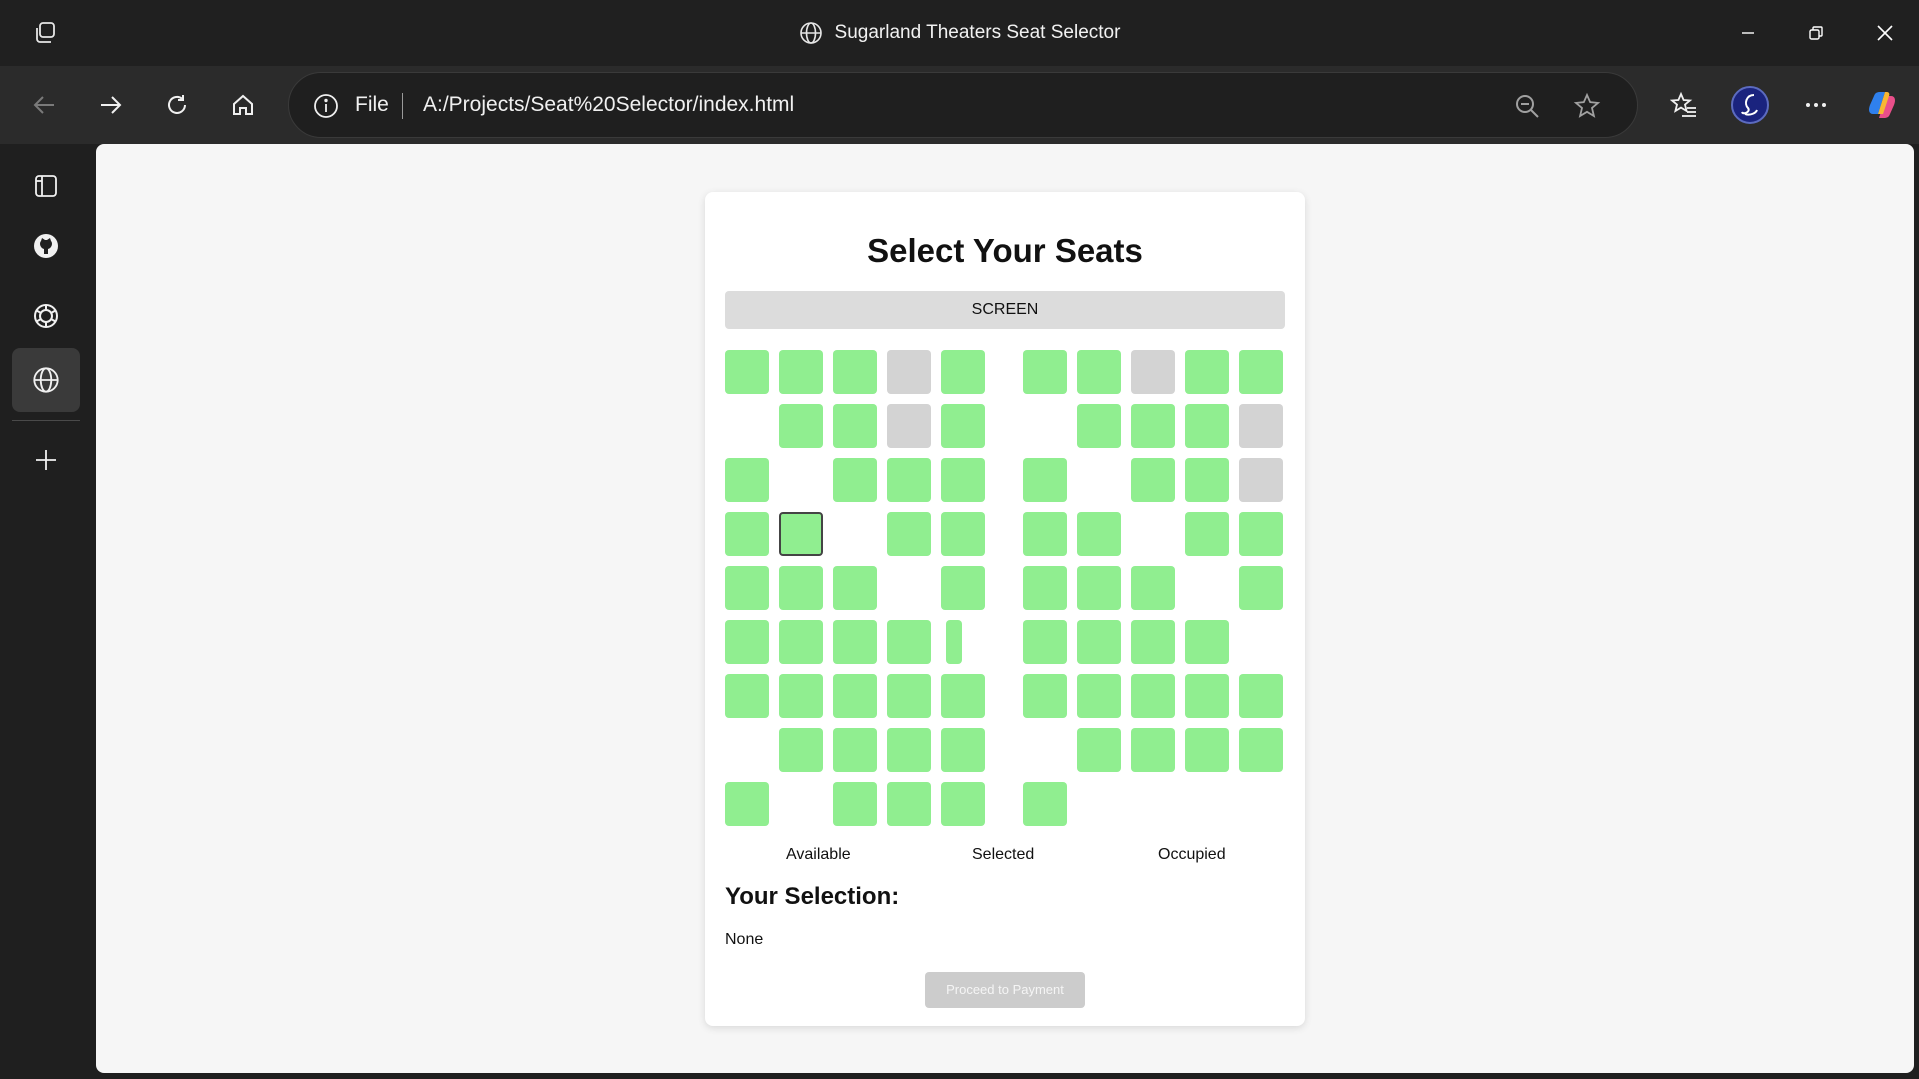 The width and height of the screenshot is (1919, 1079). Describe the element at coordinates (1816, 33) in the screenshot. I see `restore-button` at that location.